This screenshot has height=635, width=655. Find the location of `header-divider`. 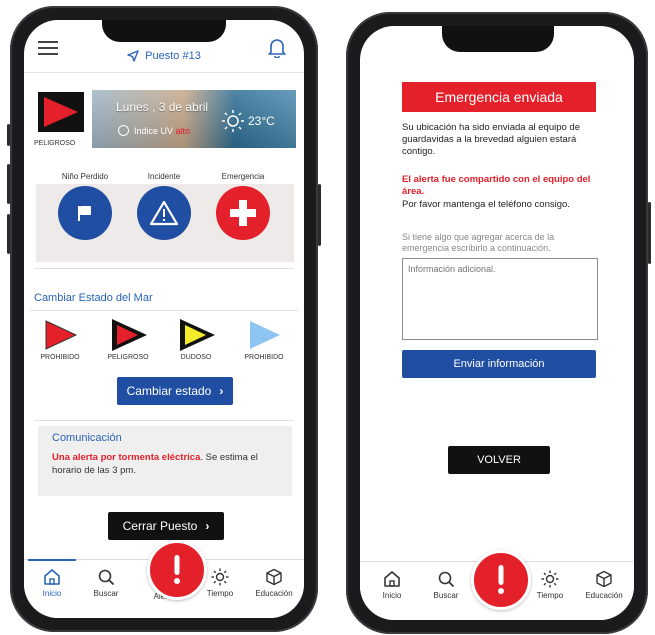

header-divider is located at coordinates (164, 72).